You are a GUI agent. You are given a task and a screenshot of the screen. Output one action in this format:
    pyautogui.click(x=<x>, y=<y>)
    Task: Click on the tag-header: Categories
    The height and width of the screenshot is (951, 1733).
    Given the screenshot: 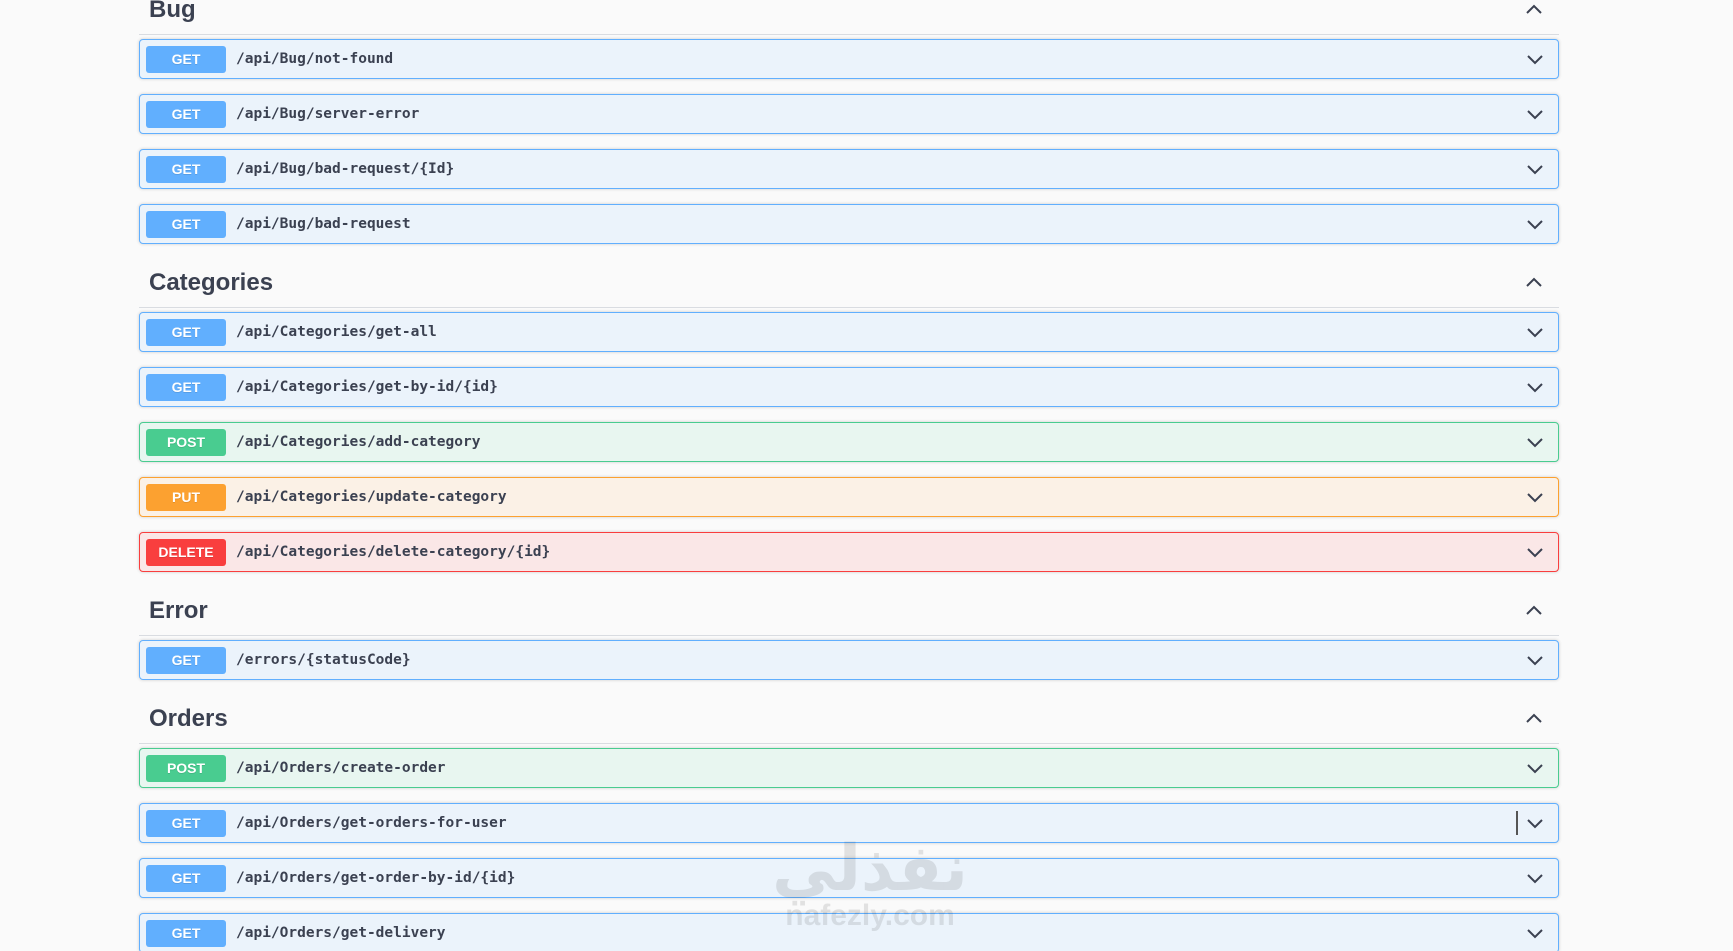 What is the action you would take?
    pyautogui.click(x=849, y=283)
    